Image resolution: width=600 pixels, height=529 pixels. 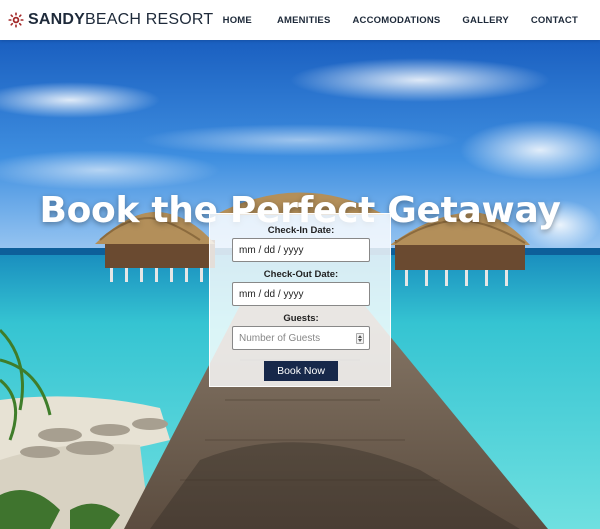 What do you see at coordinates (301, 230) in the screenshot?
I see `checkin-label: Check-In Date:` at bounding box center [301, 230].